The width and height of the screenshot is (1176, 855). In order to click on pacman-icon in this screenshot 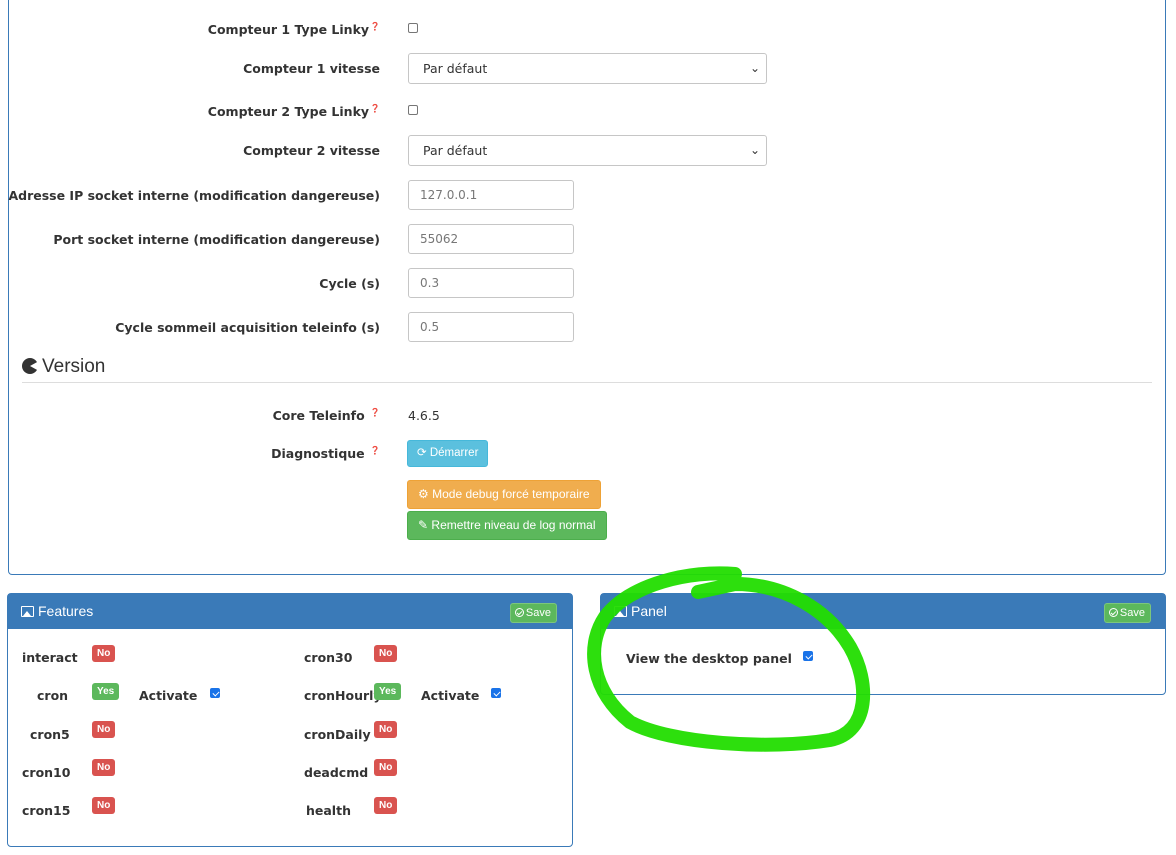, I will do `click(30, 366)`.